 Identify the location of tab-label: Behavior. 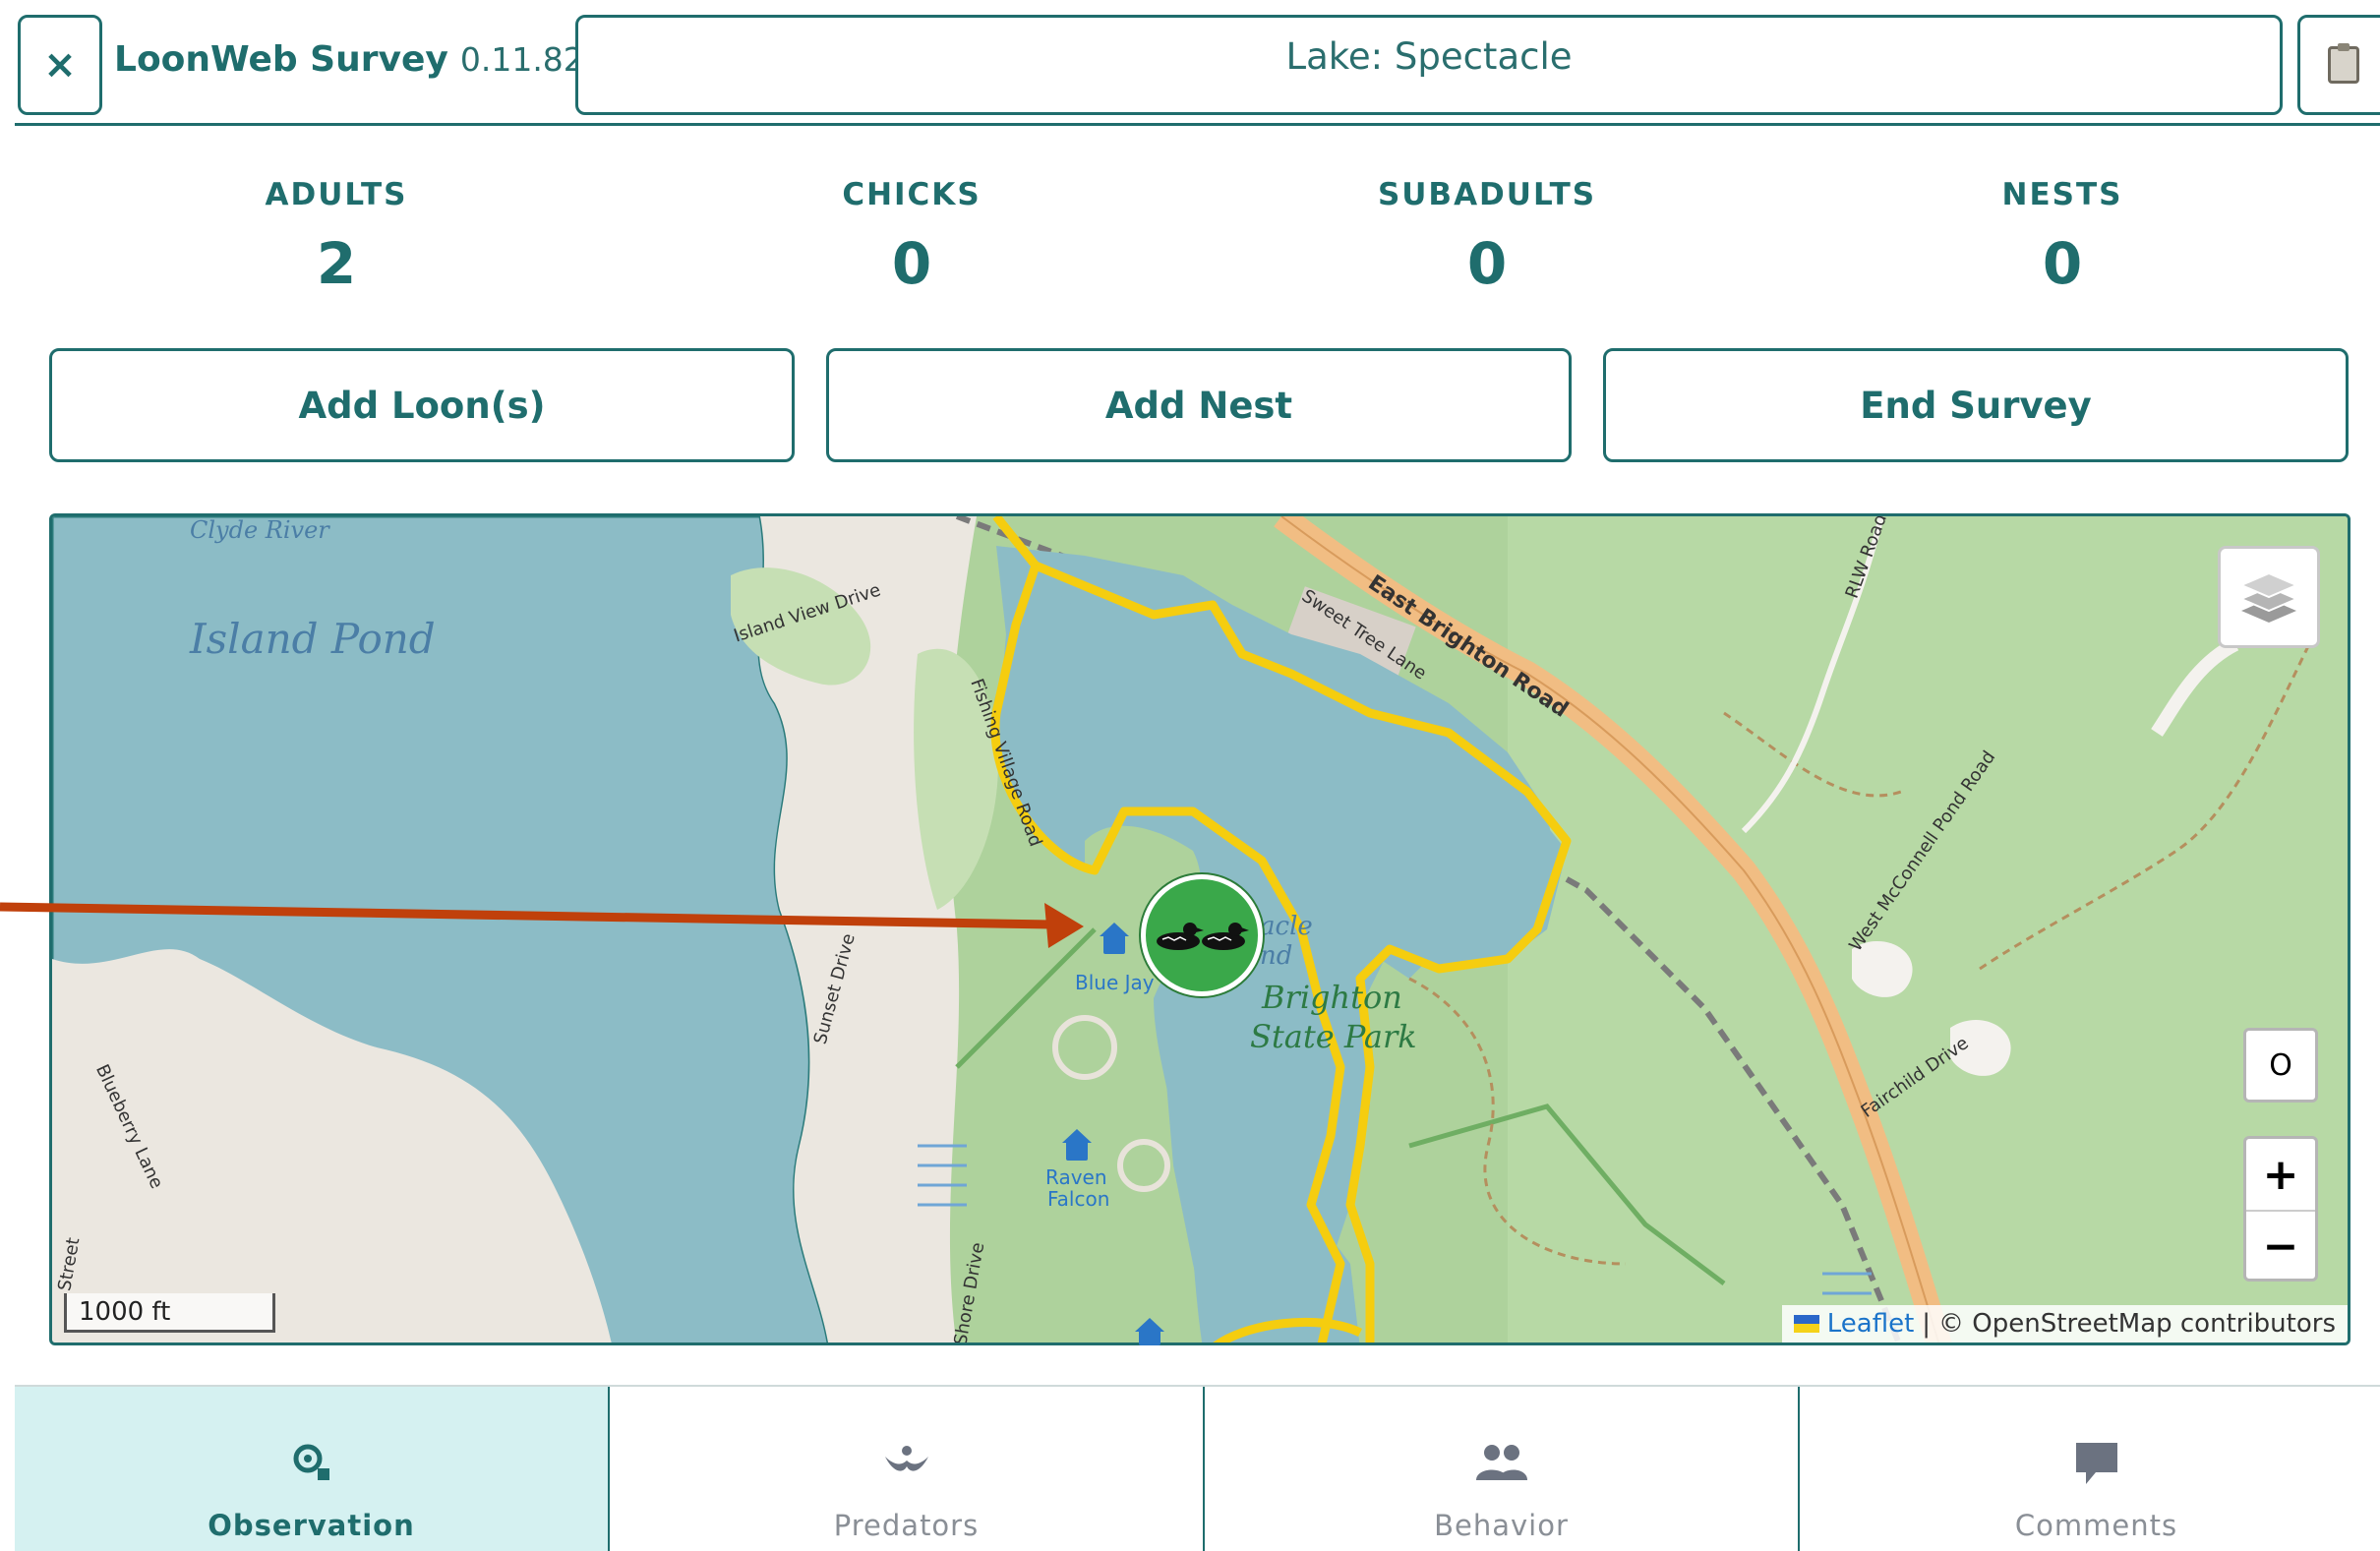
(1501, 1525).